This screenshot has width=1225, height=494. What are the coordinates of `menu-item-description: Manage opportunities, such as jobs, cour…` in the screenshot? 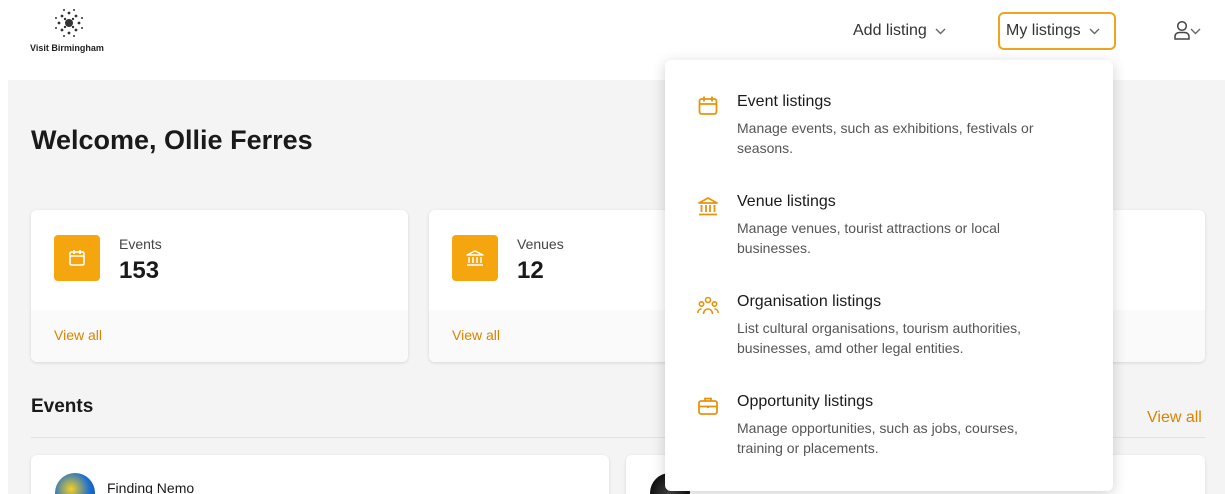 It's located at (877, 438).